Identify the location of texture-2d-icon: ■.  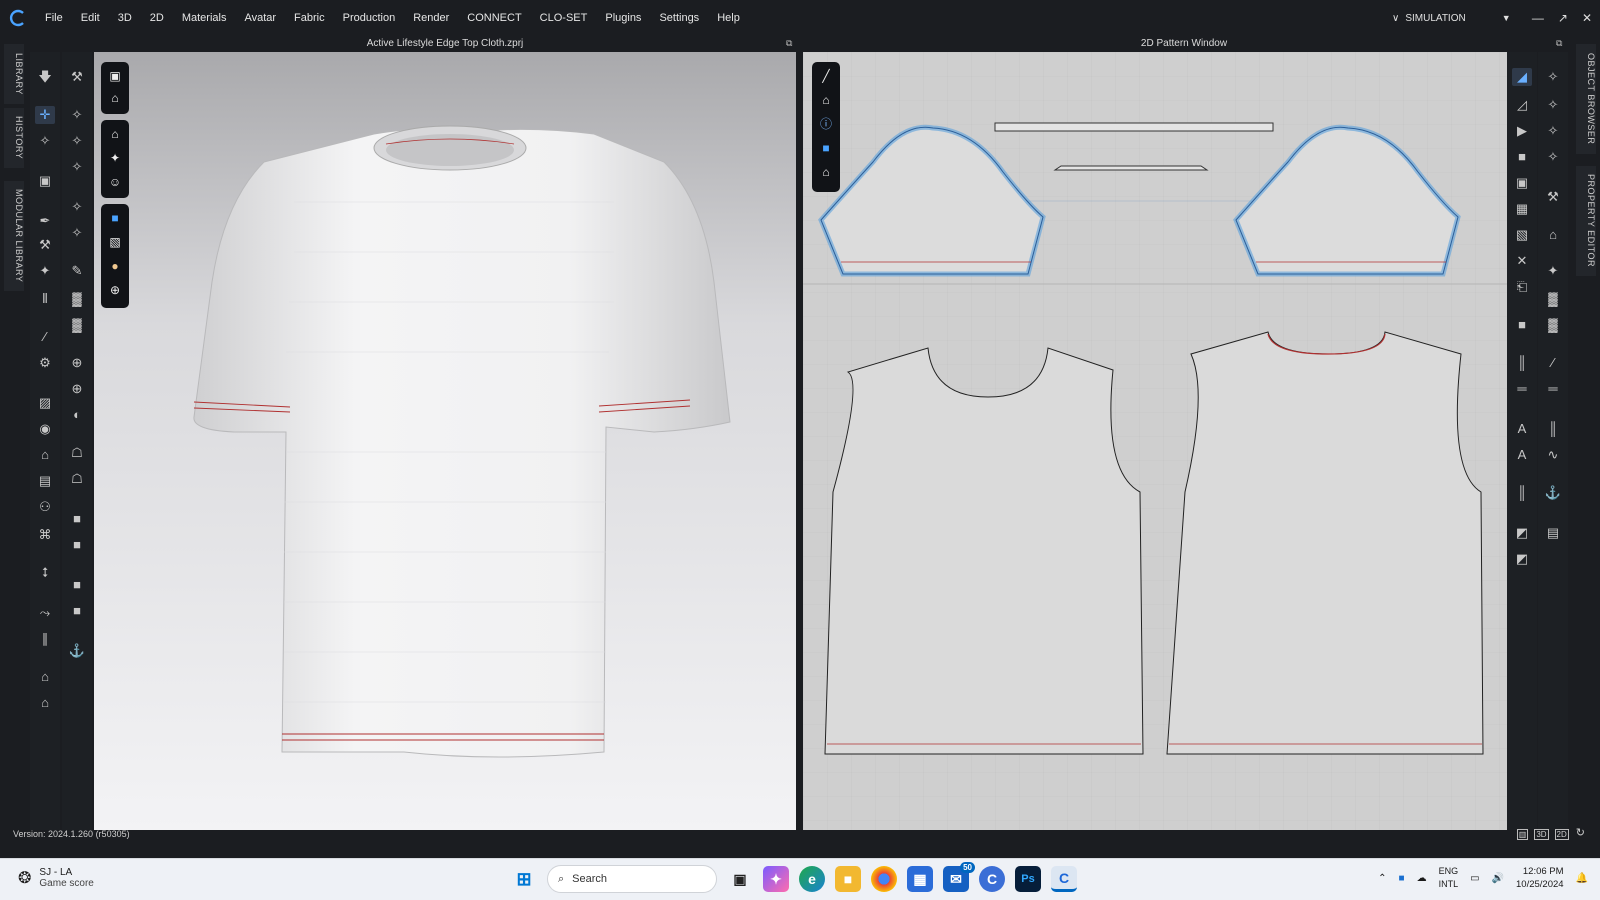
(826, 148).